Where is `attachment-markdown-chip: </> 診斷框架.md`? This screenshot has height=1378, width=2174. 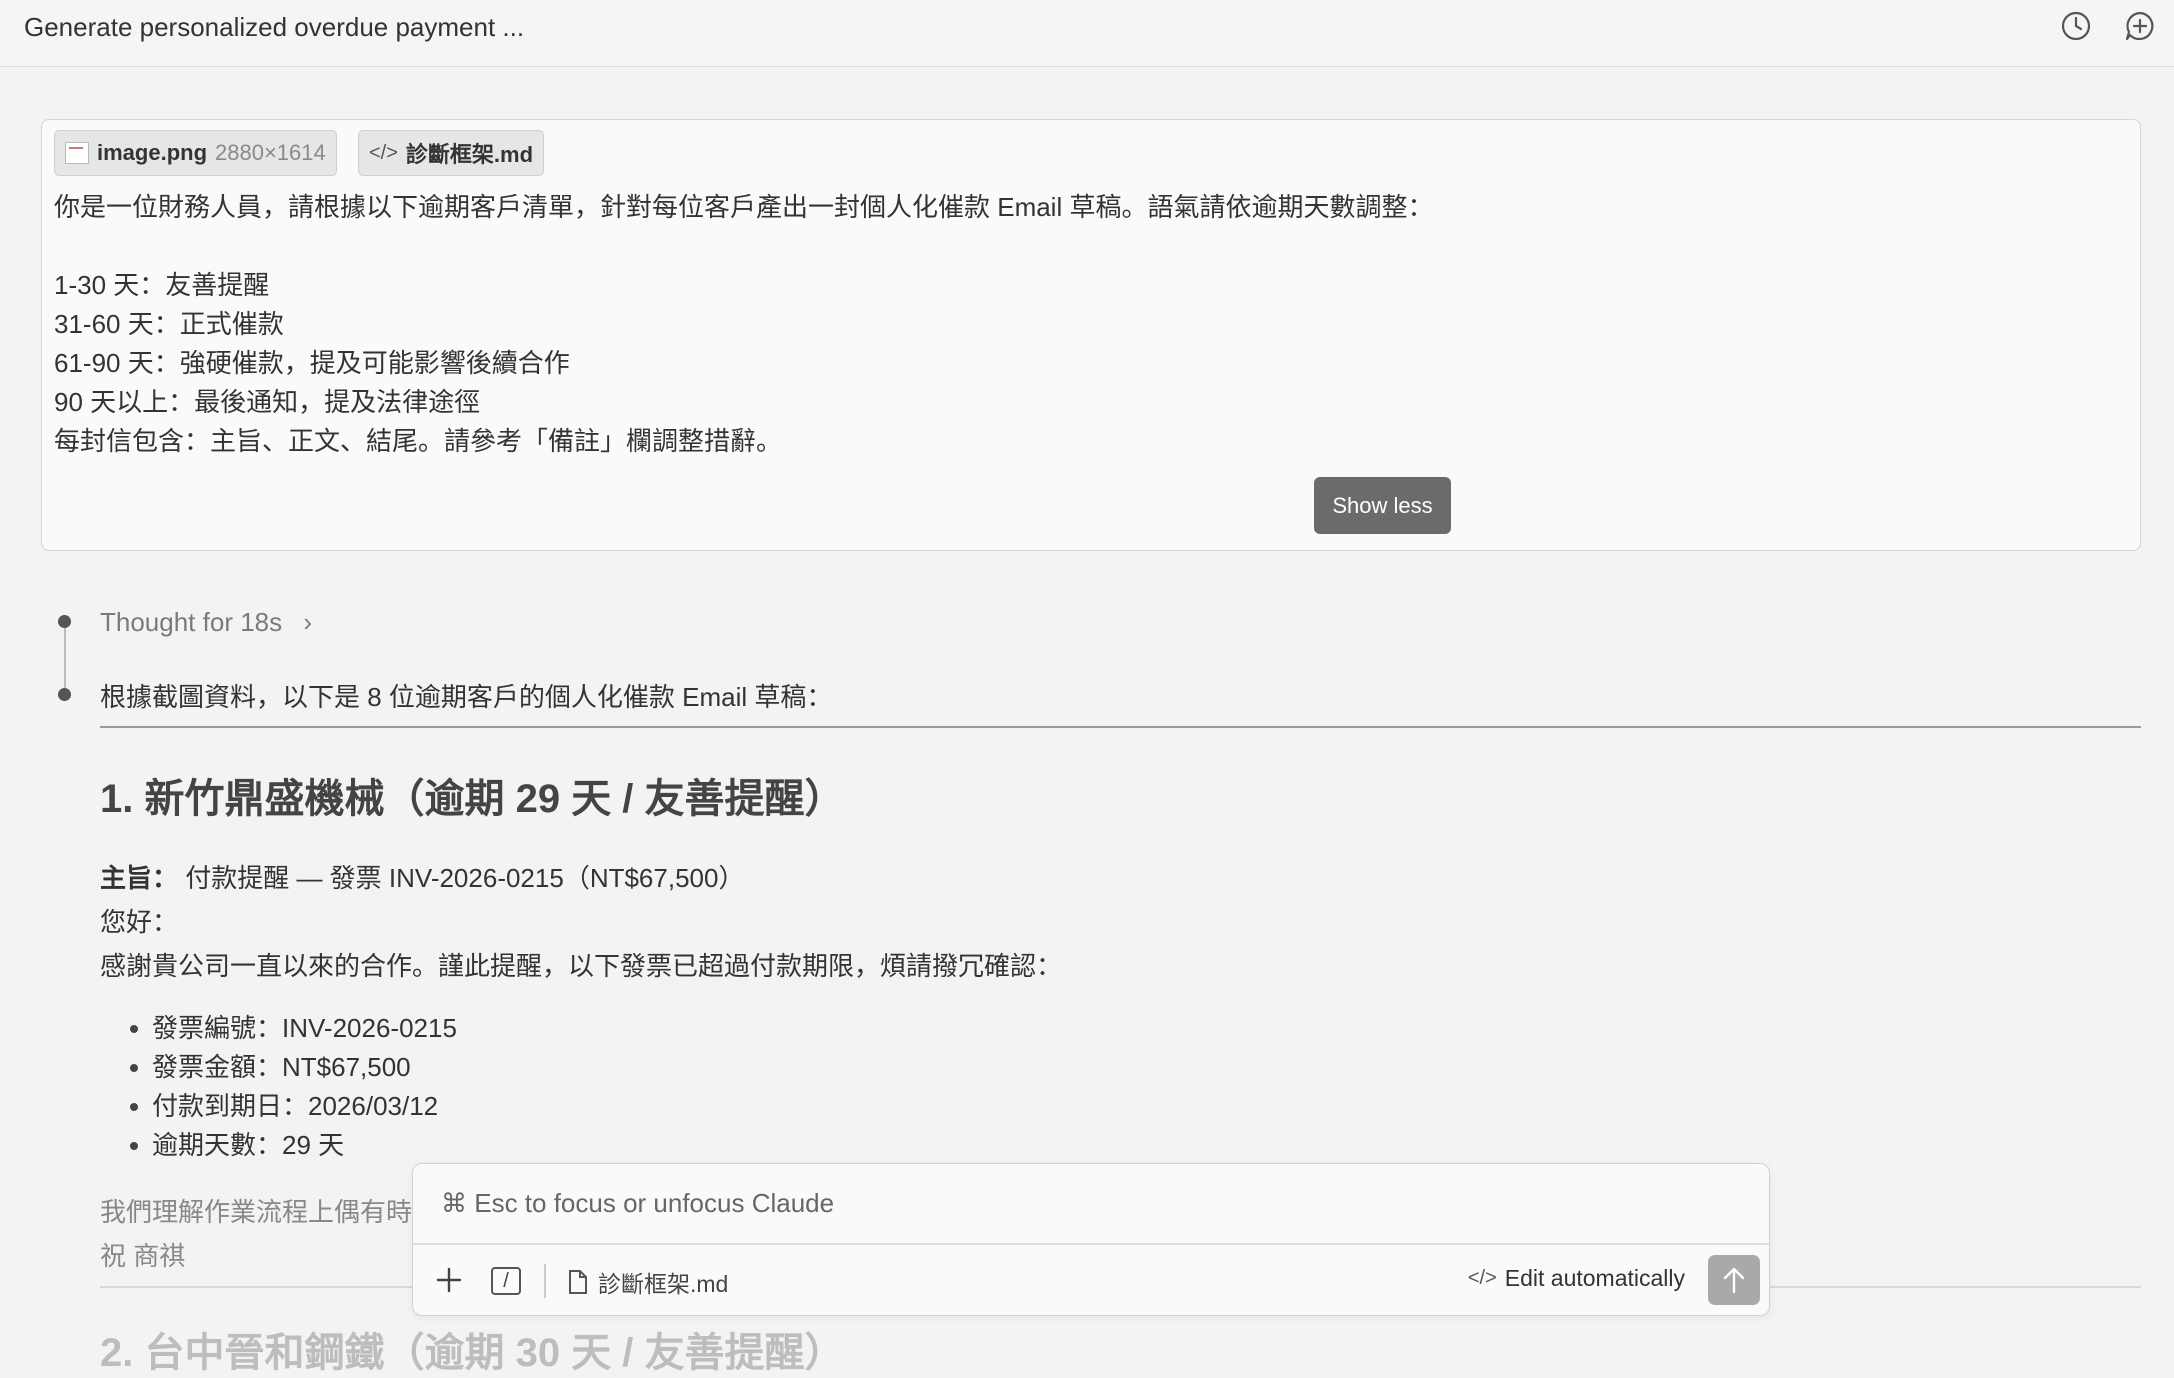
attachment-markdown-chip: </> 診斷框架.md is located at coordinates (451, 153).